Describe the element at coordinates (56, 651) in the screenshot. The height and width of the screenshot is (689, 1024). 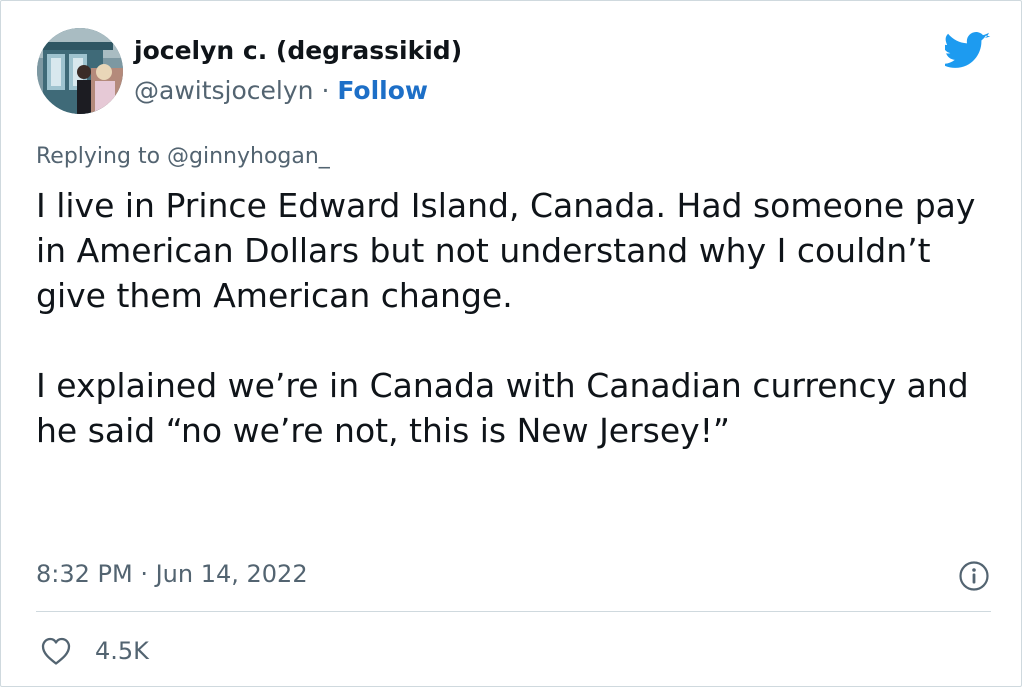
I see `heart-icon` at that location.